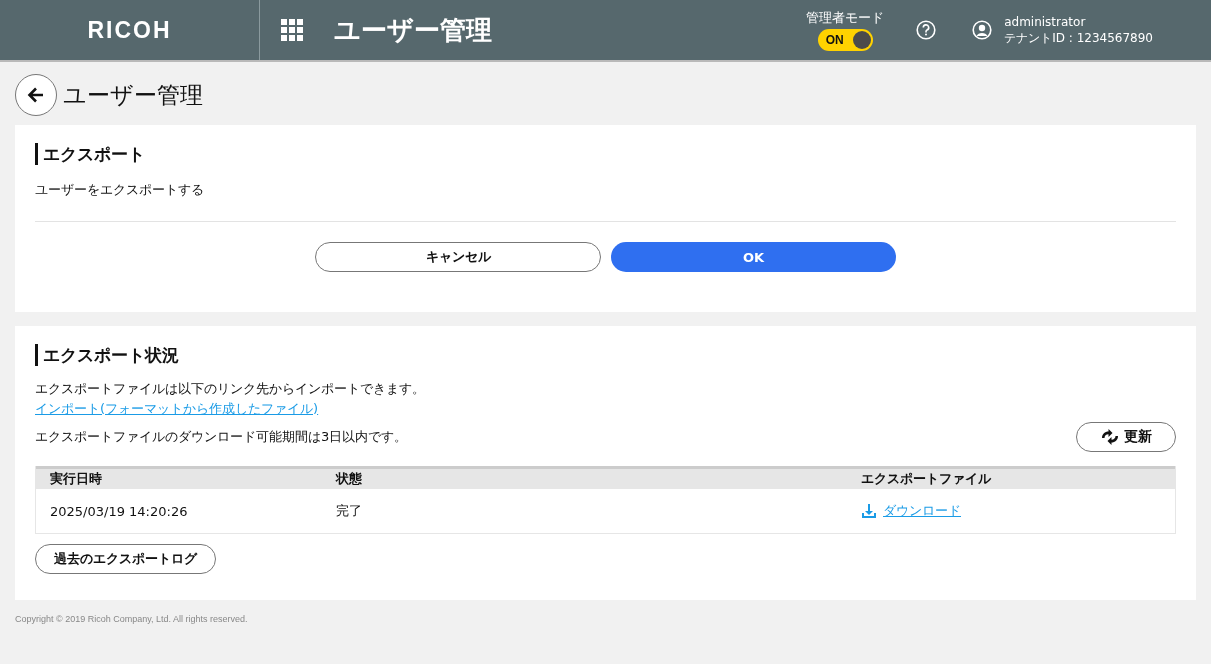  Describe the element at coordinates (125, 559) in the screenshot. I see `export-log-button: 過去のエクスポートログ` at that location.